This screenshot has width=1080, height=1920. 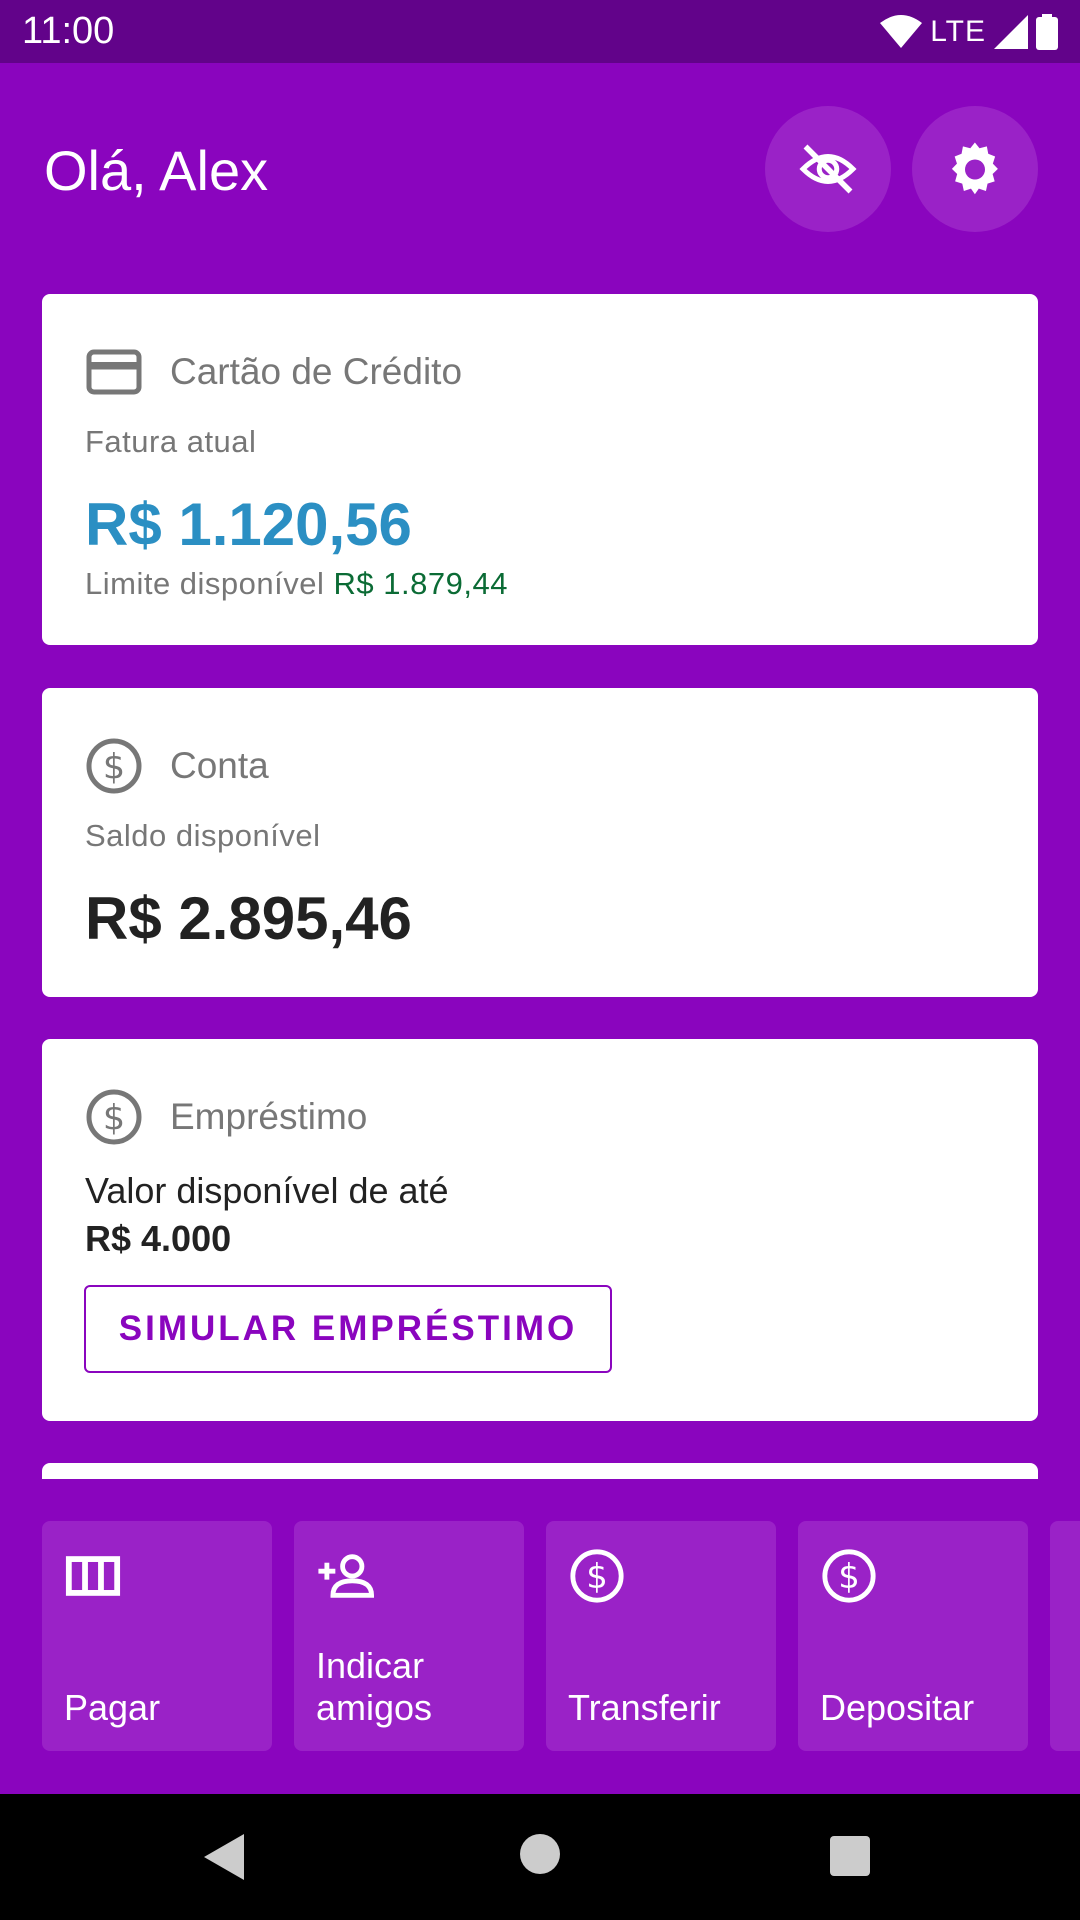 I want to click on status-time: 11:00, so click(x=68, y=31).